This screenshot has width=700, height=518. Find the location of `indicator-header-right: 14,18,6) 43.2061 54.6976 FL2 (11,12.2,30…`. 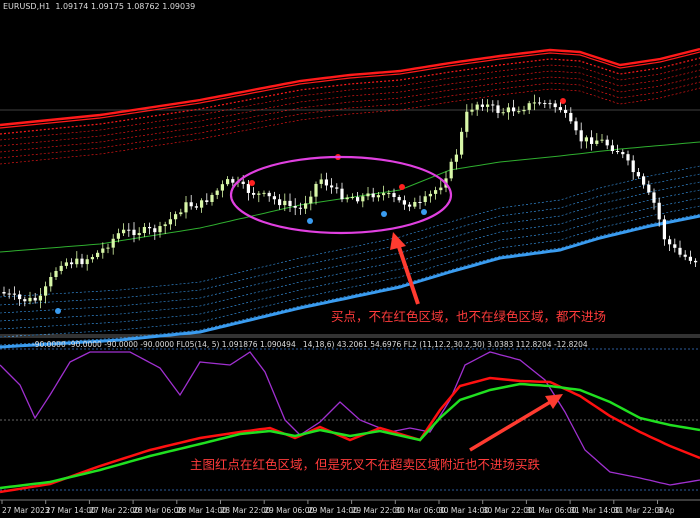

indicator-header-right: 14,18,6) 43.2061 54.6976 FL2 (11,12.2,30… is located at coordinates (445, 344).